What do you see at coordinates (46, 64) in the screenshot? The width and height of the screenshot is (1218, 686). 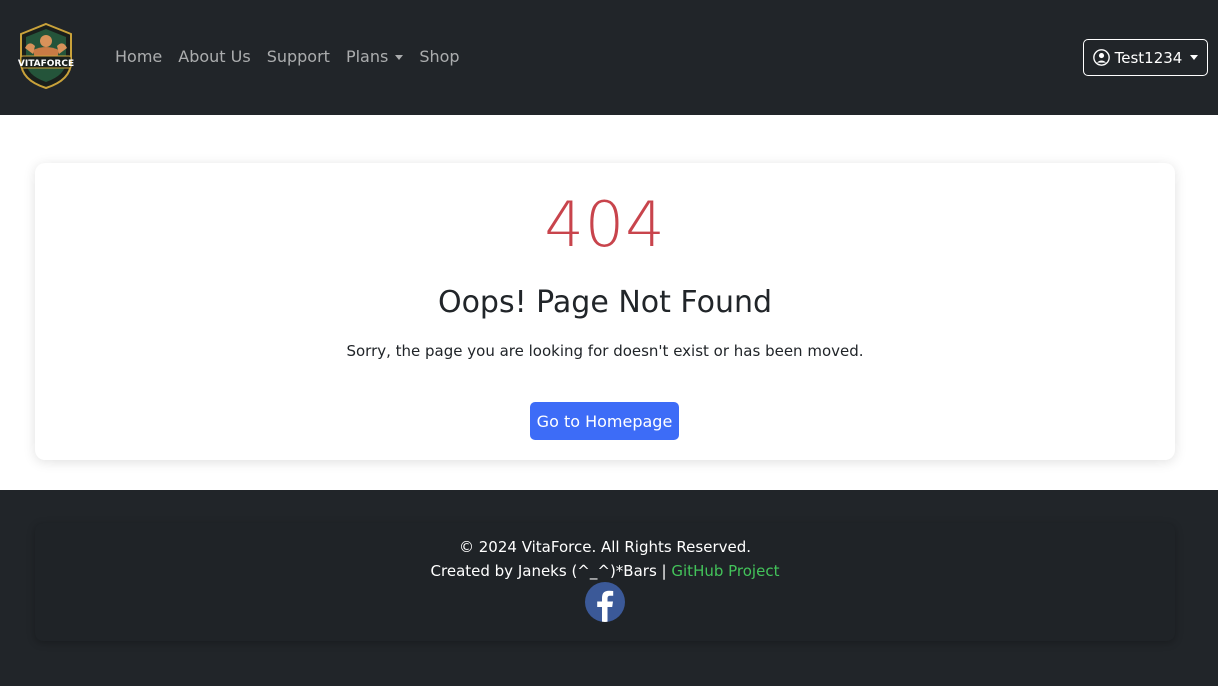 I see `brand-name: VITAFORCE` at bounding box center [46, 64].